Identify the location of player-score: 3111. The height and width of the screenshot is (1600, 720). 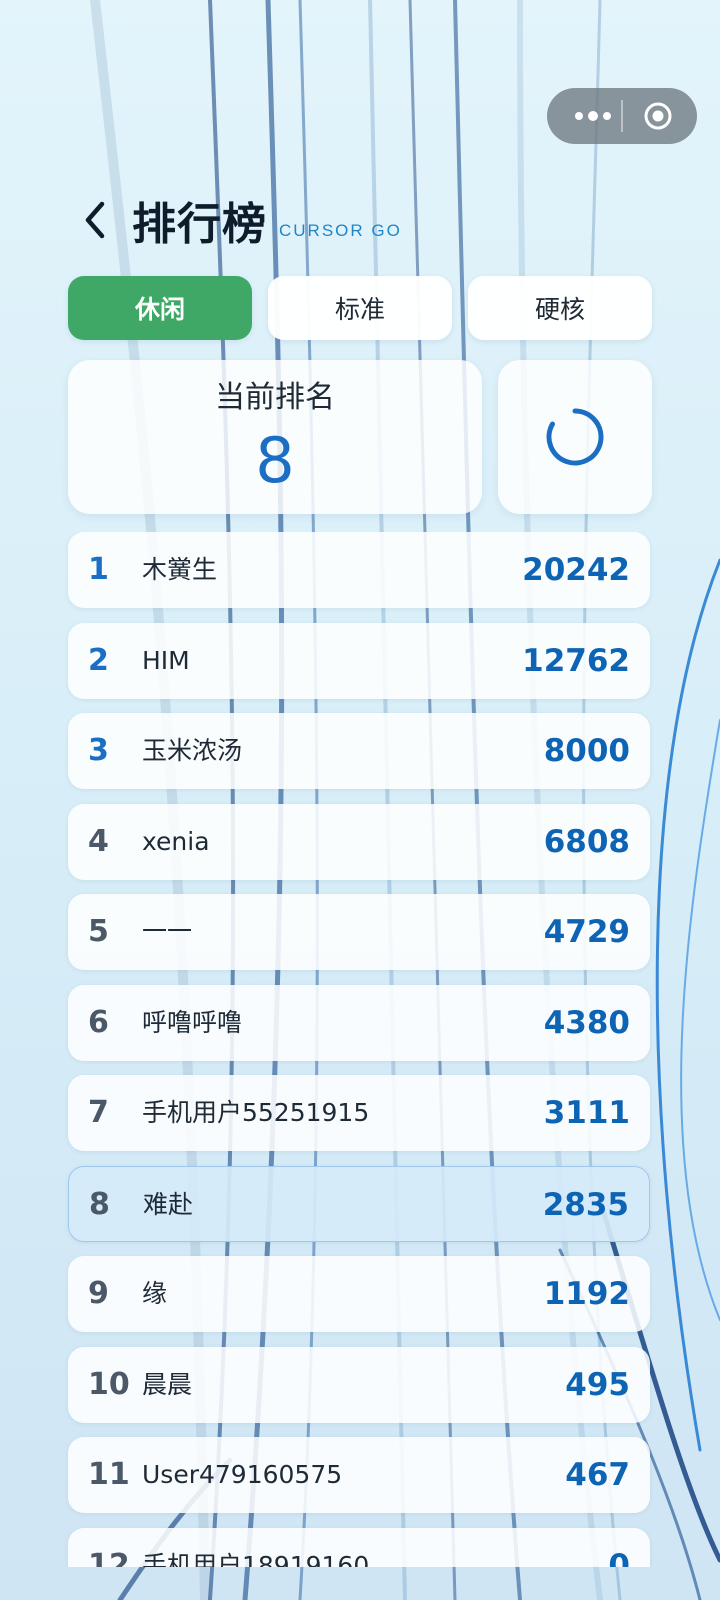
(586, 1113).